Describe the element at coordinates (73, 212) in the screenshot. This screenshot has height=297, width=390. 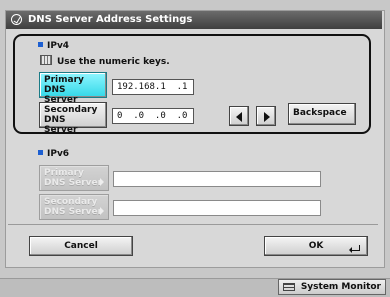
I see `ipv6-secondary-label-line2: DNS Server` at that location.